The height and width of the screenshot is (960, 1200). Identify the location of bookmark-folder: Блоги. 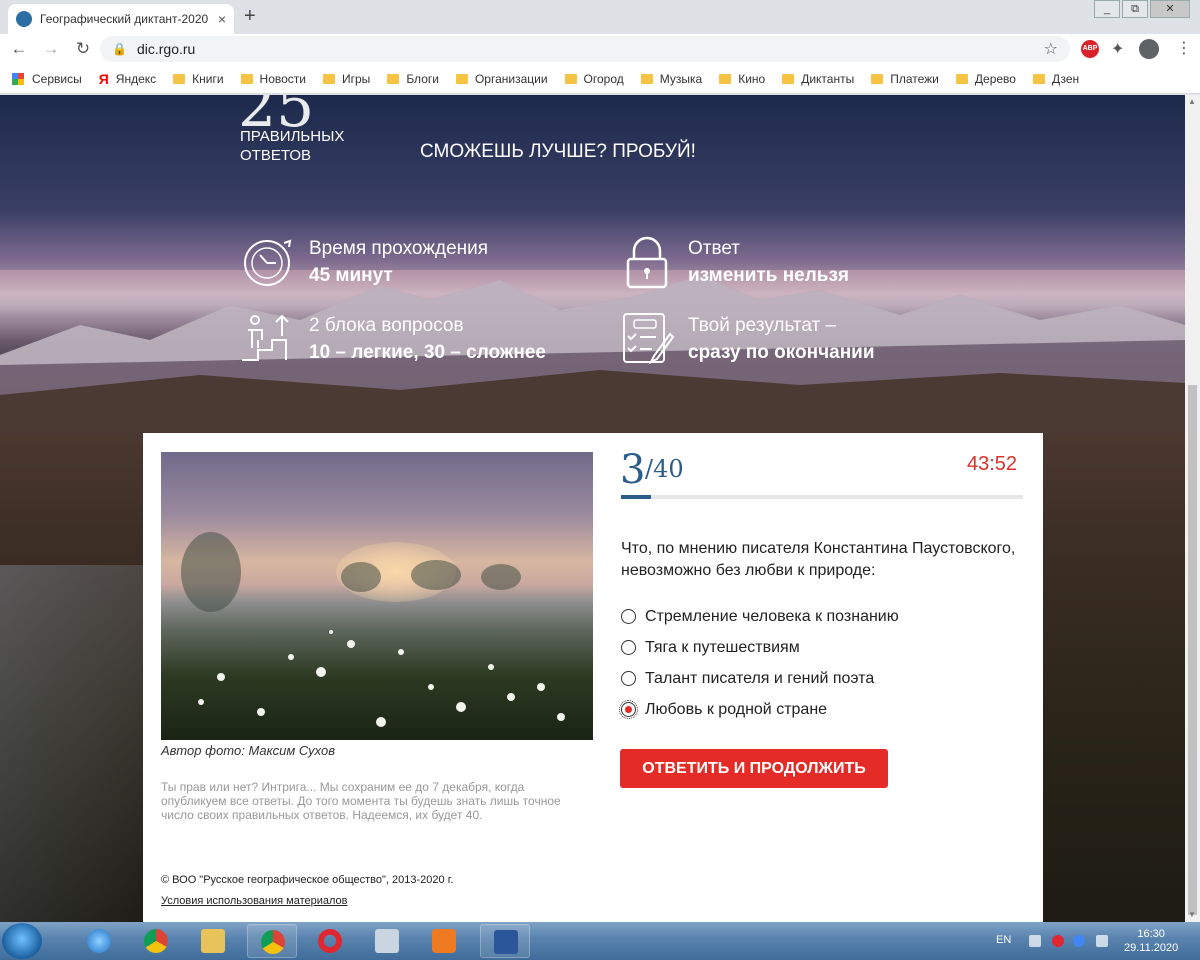
(413, 79).